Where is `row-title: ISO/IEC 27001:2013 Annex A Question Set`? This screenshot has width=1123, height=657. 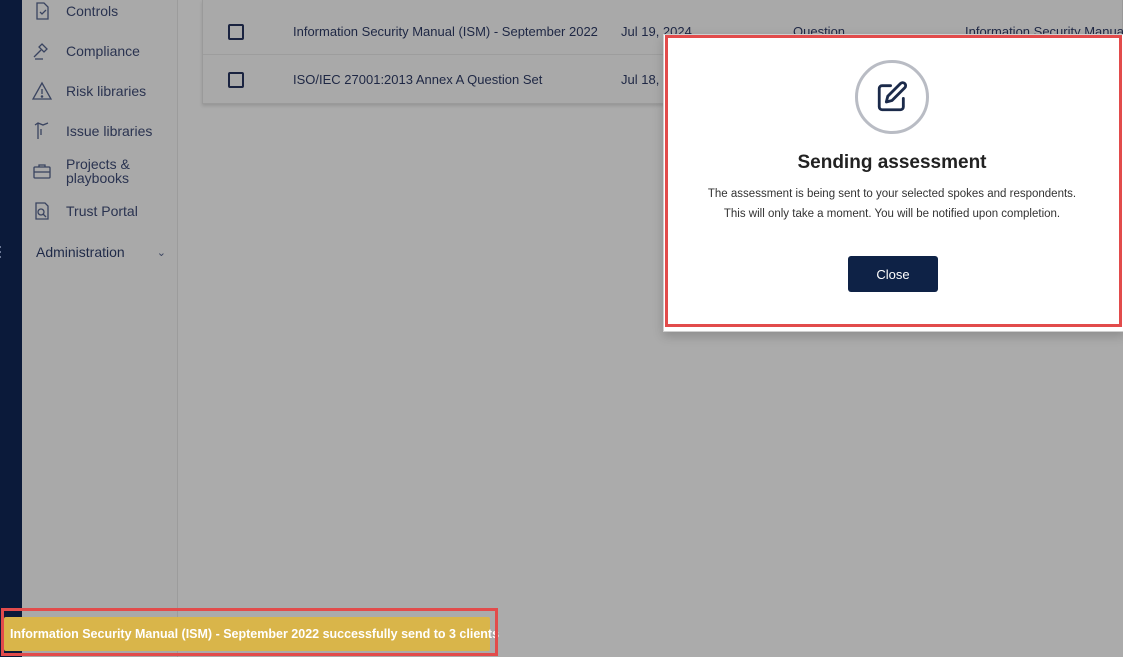 row-title: ISO/IEC 27001:2013 Annex A Question Set is located at coordinates (417, 79).